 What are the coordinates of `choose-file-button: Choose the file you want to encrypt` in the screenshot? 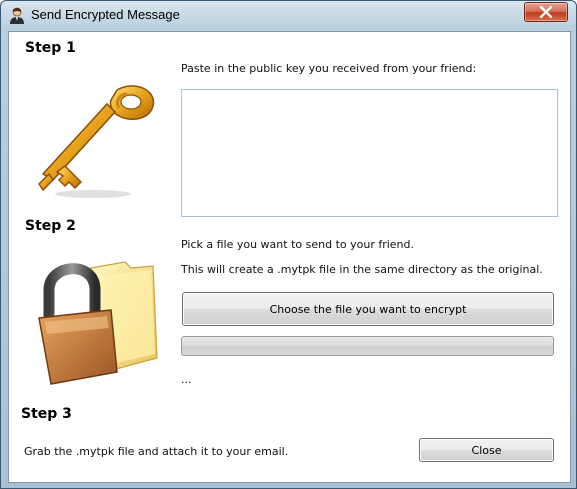 It's located at (368, 309).